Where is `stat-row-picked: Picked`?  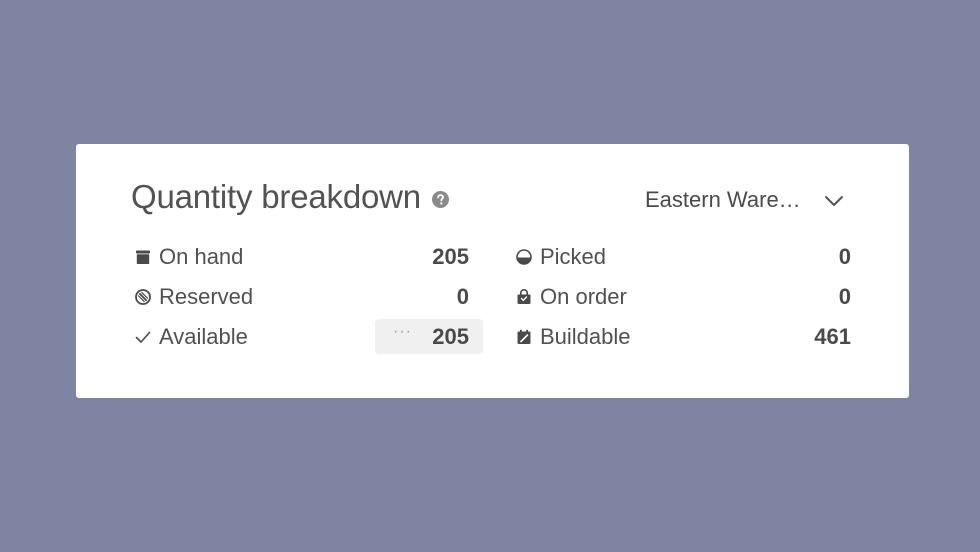
stat-row-picked: Picked is located at coordinates (560, 257).